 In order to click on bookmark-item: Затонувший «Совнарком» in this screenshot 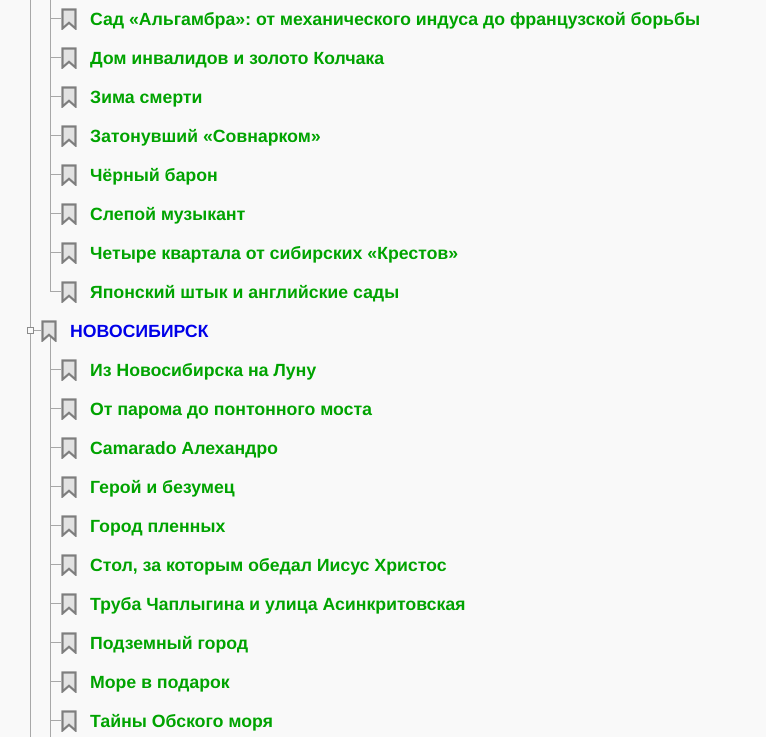, I will do `click(205, 135)`.